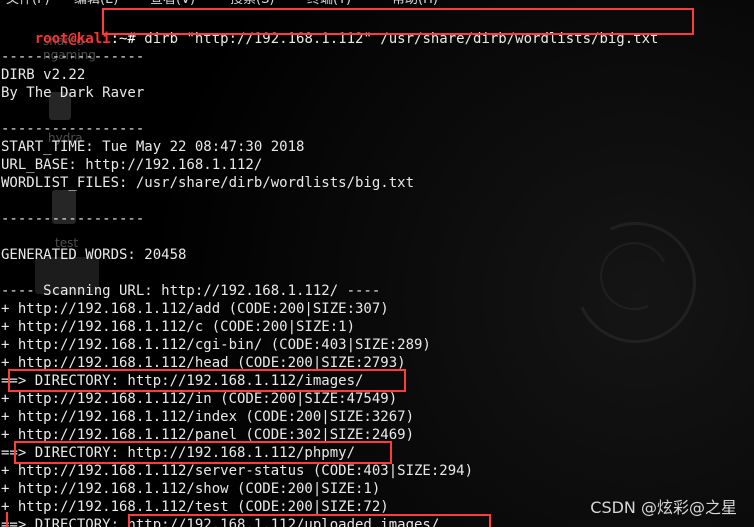 The height and width of the screenshot is (527, 754). What do you see at coordinates (73, 93) in the screenshot?
I see `terminal-line: By The Dark Raver` at bounding box center [73, 93].